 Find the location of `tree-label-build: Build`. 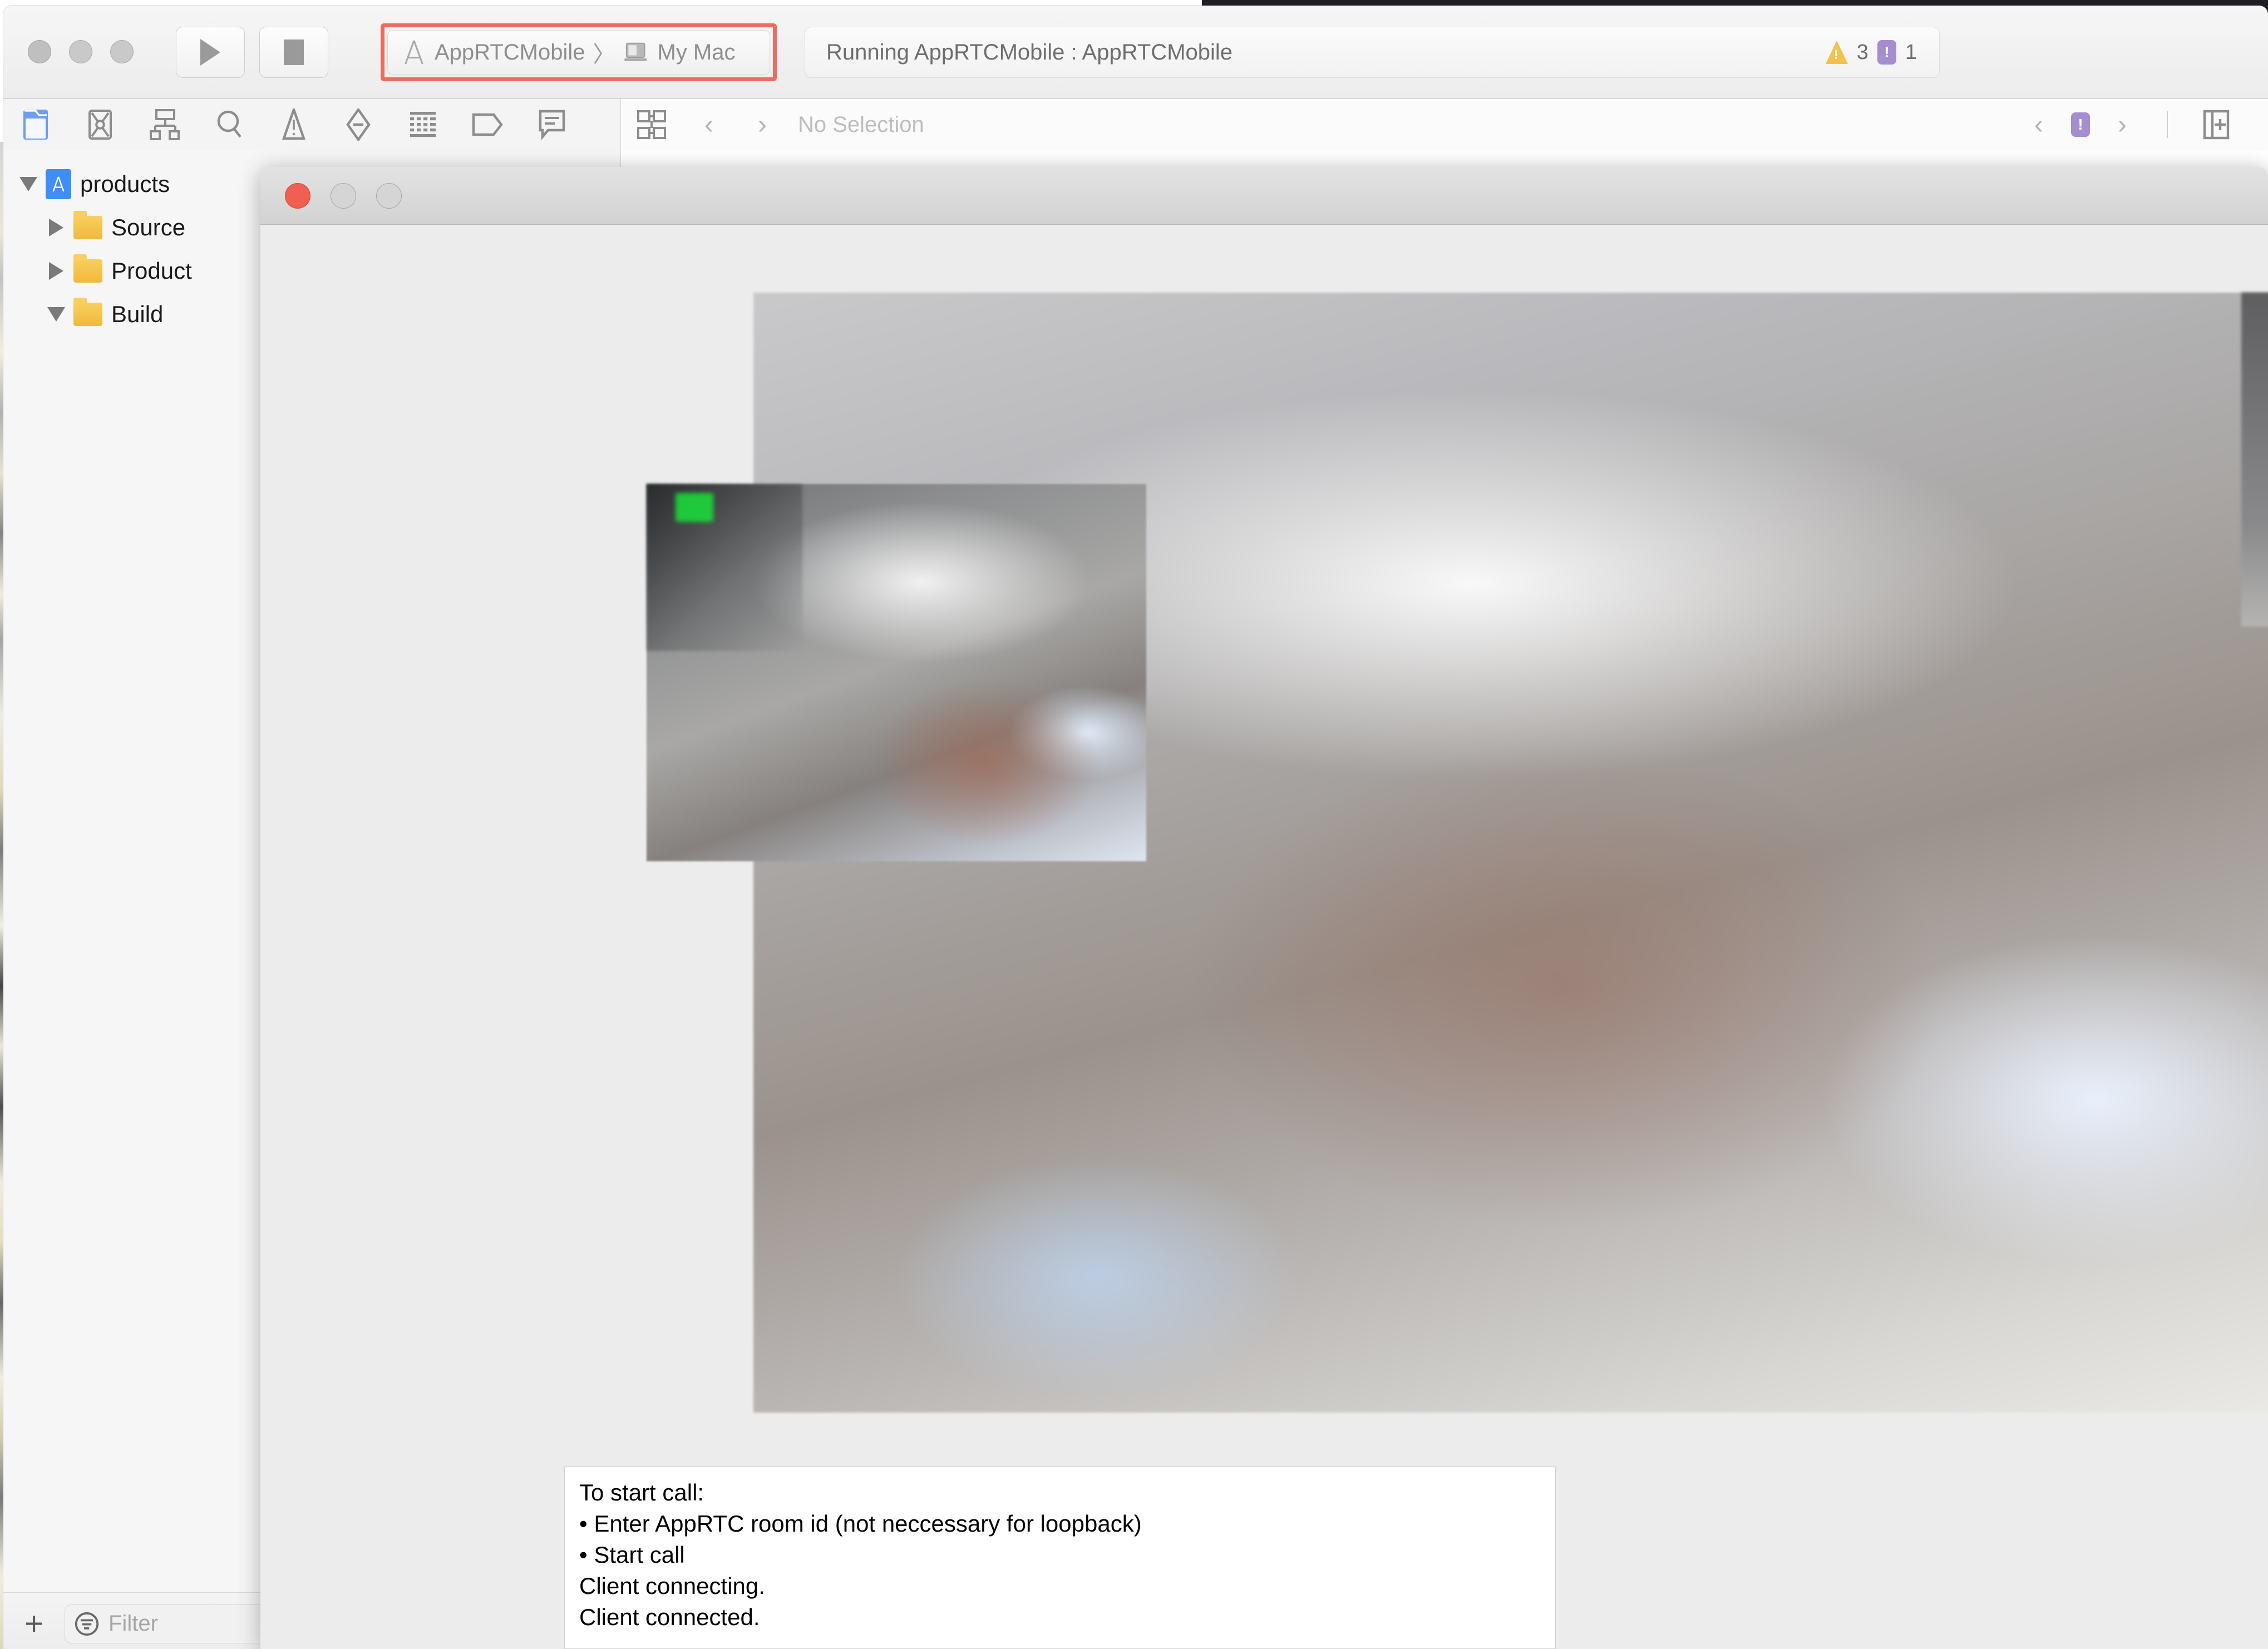

tree-label-build: Build is located at coordinates (137, 314).